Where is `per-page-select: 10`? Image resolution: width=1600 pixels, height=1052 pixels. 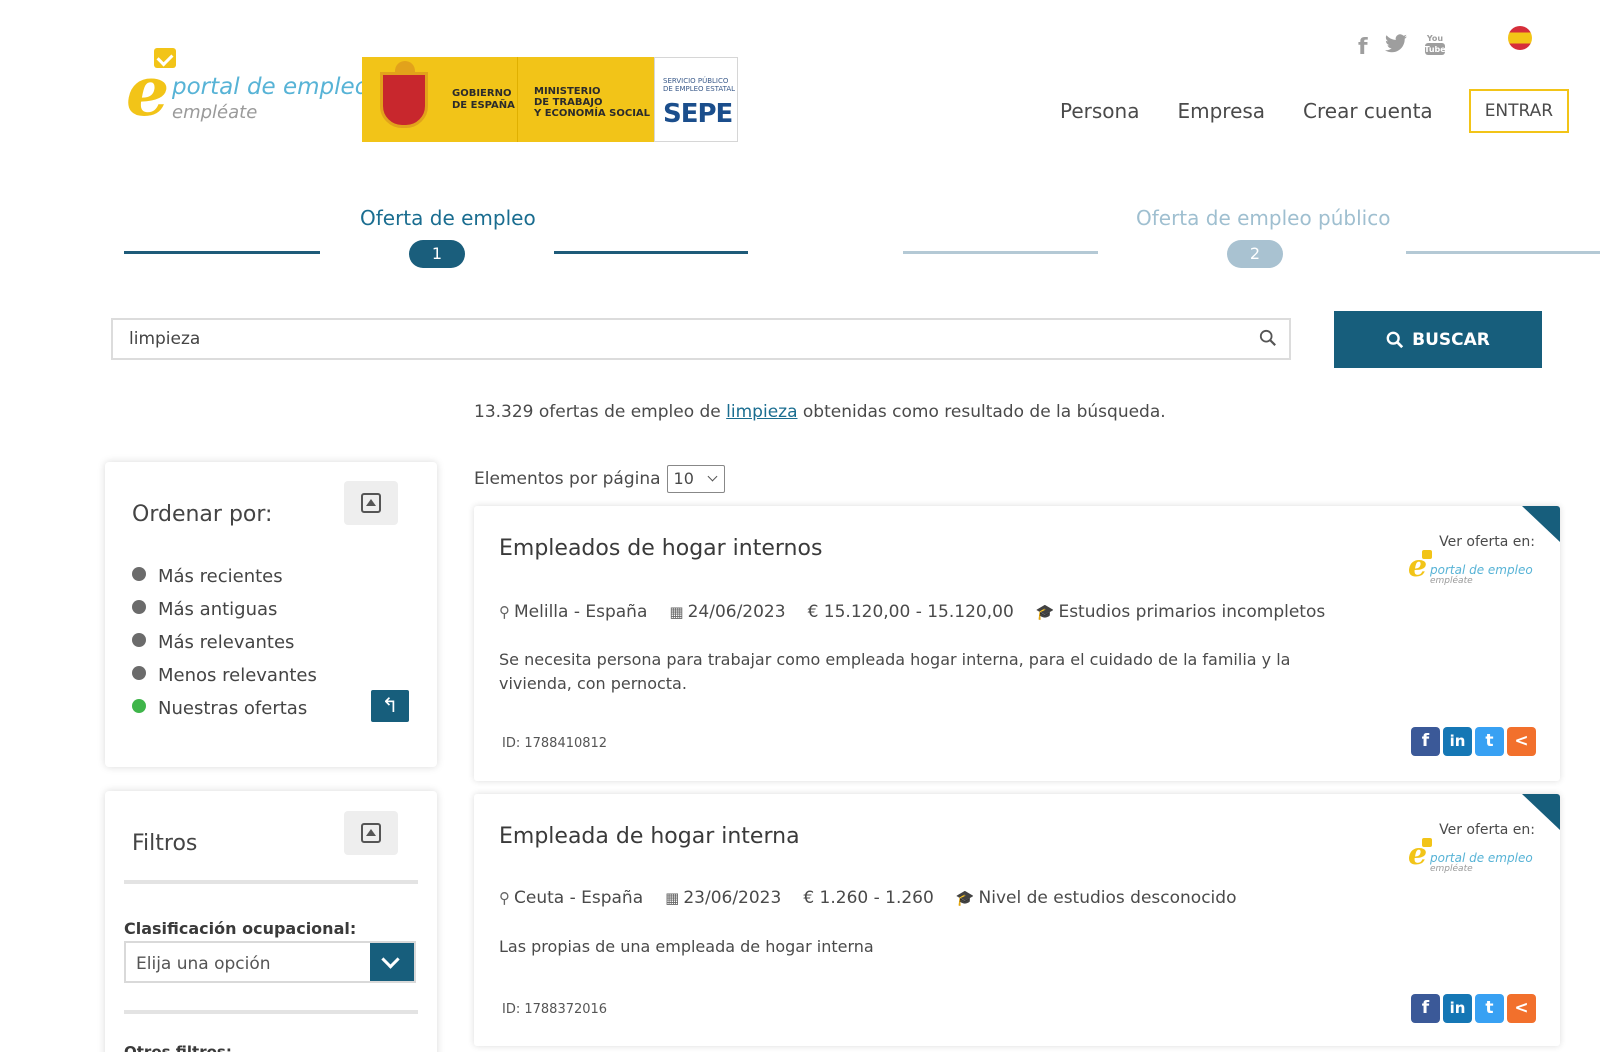
per-page-select: 10 is located at coordinates (695, 479).